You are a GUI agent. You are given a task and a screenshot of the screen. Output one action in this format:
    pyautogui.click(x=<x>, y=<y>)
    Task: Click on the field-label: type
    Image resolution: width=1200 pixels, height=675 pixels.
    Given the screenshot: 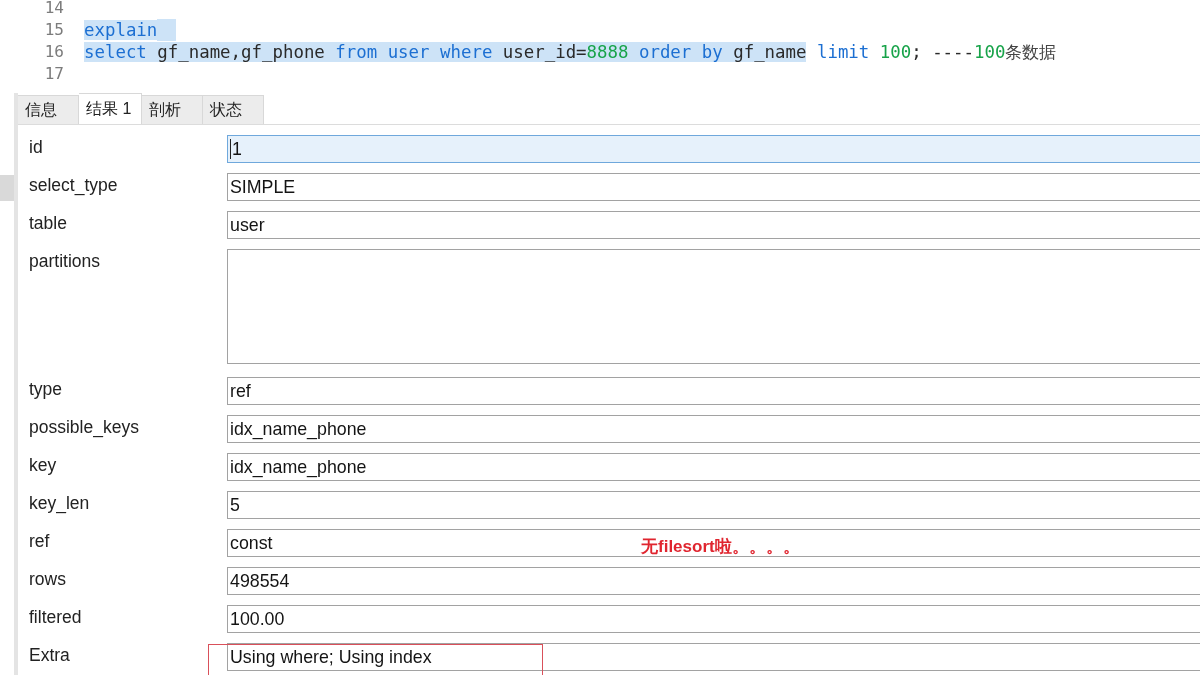 What is the action you would take?
    pyautogui.click(x=46, y=389)
    